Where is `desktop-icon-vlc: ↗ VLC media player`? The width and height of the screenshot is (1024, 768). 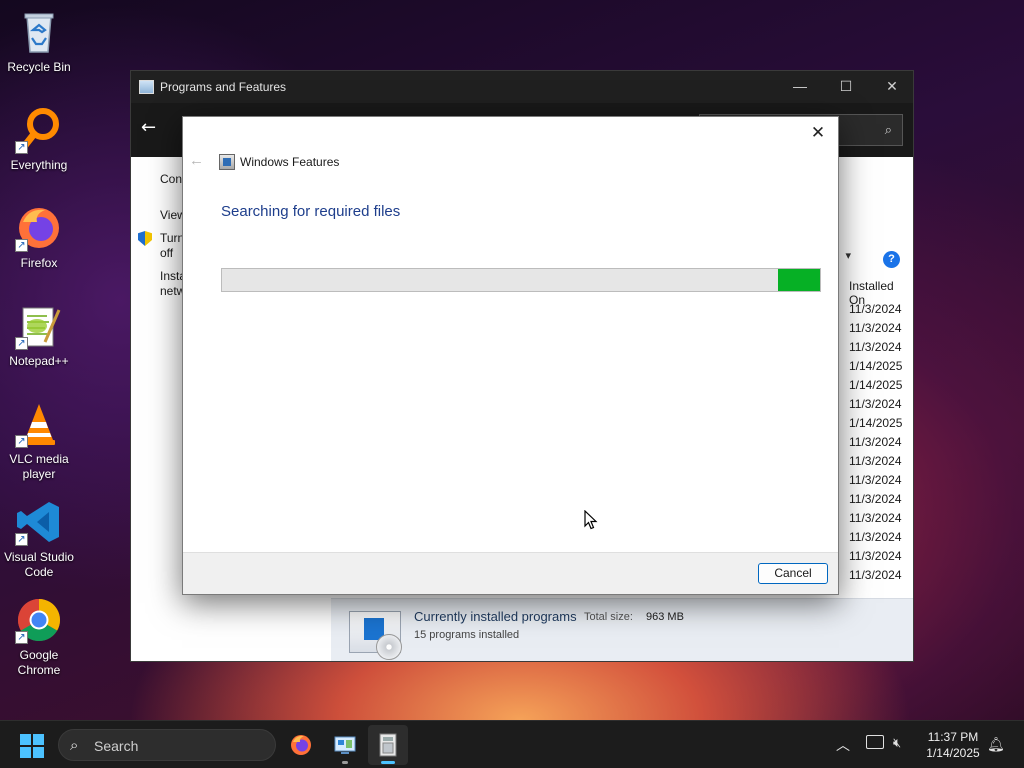
desktop-icon-vlc: ↗ VLC media player is located at coordinates (39, 441).